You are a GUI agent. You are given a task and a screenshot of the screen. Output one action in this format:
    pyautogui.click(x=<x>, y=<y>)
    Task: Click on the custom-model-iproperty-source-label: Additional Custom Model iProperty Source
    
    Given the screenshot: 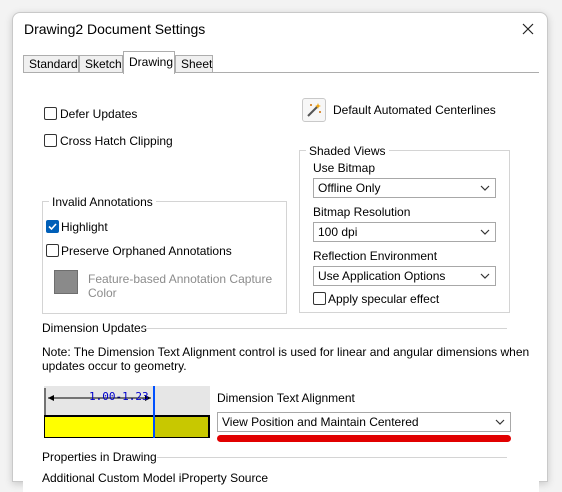 What is the action you would take?
    pyautogui.click(x=155, y=478)
    